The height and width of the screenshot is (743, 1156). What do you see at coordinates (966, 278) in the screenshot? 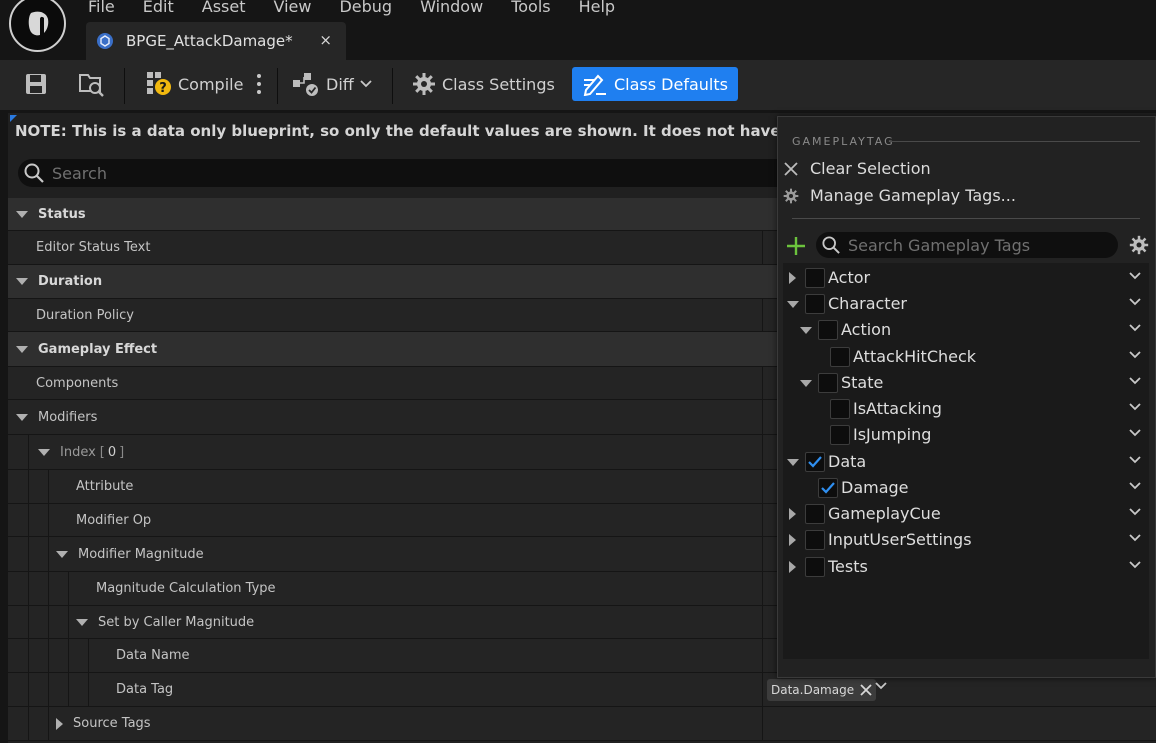
I see `tag-node-actor: Actor` at bounding box center [966, 278].